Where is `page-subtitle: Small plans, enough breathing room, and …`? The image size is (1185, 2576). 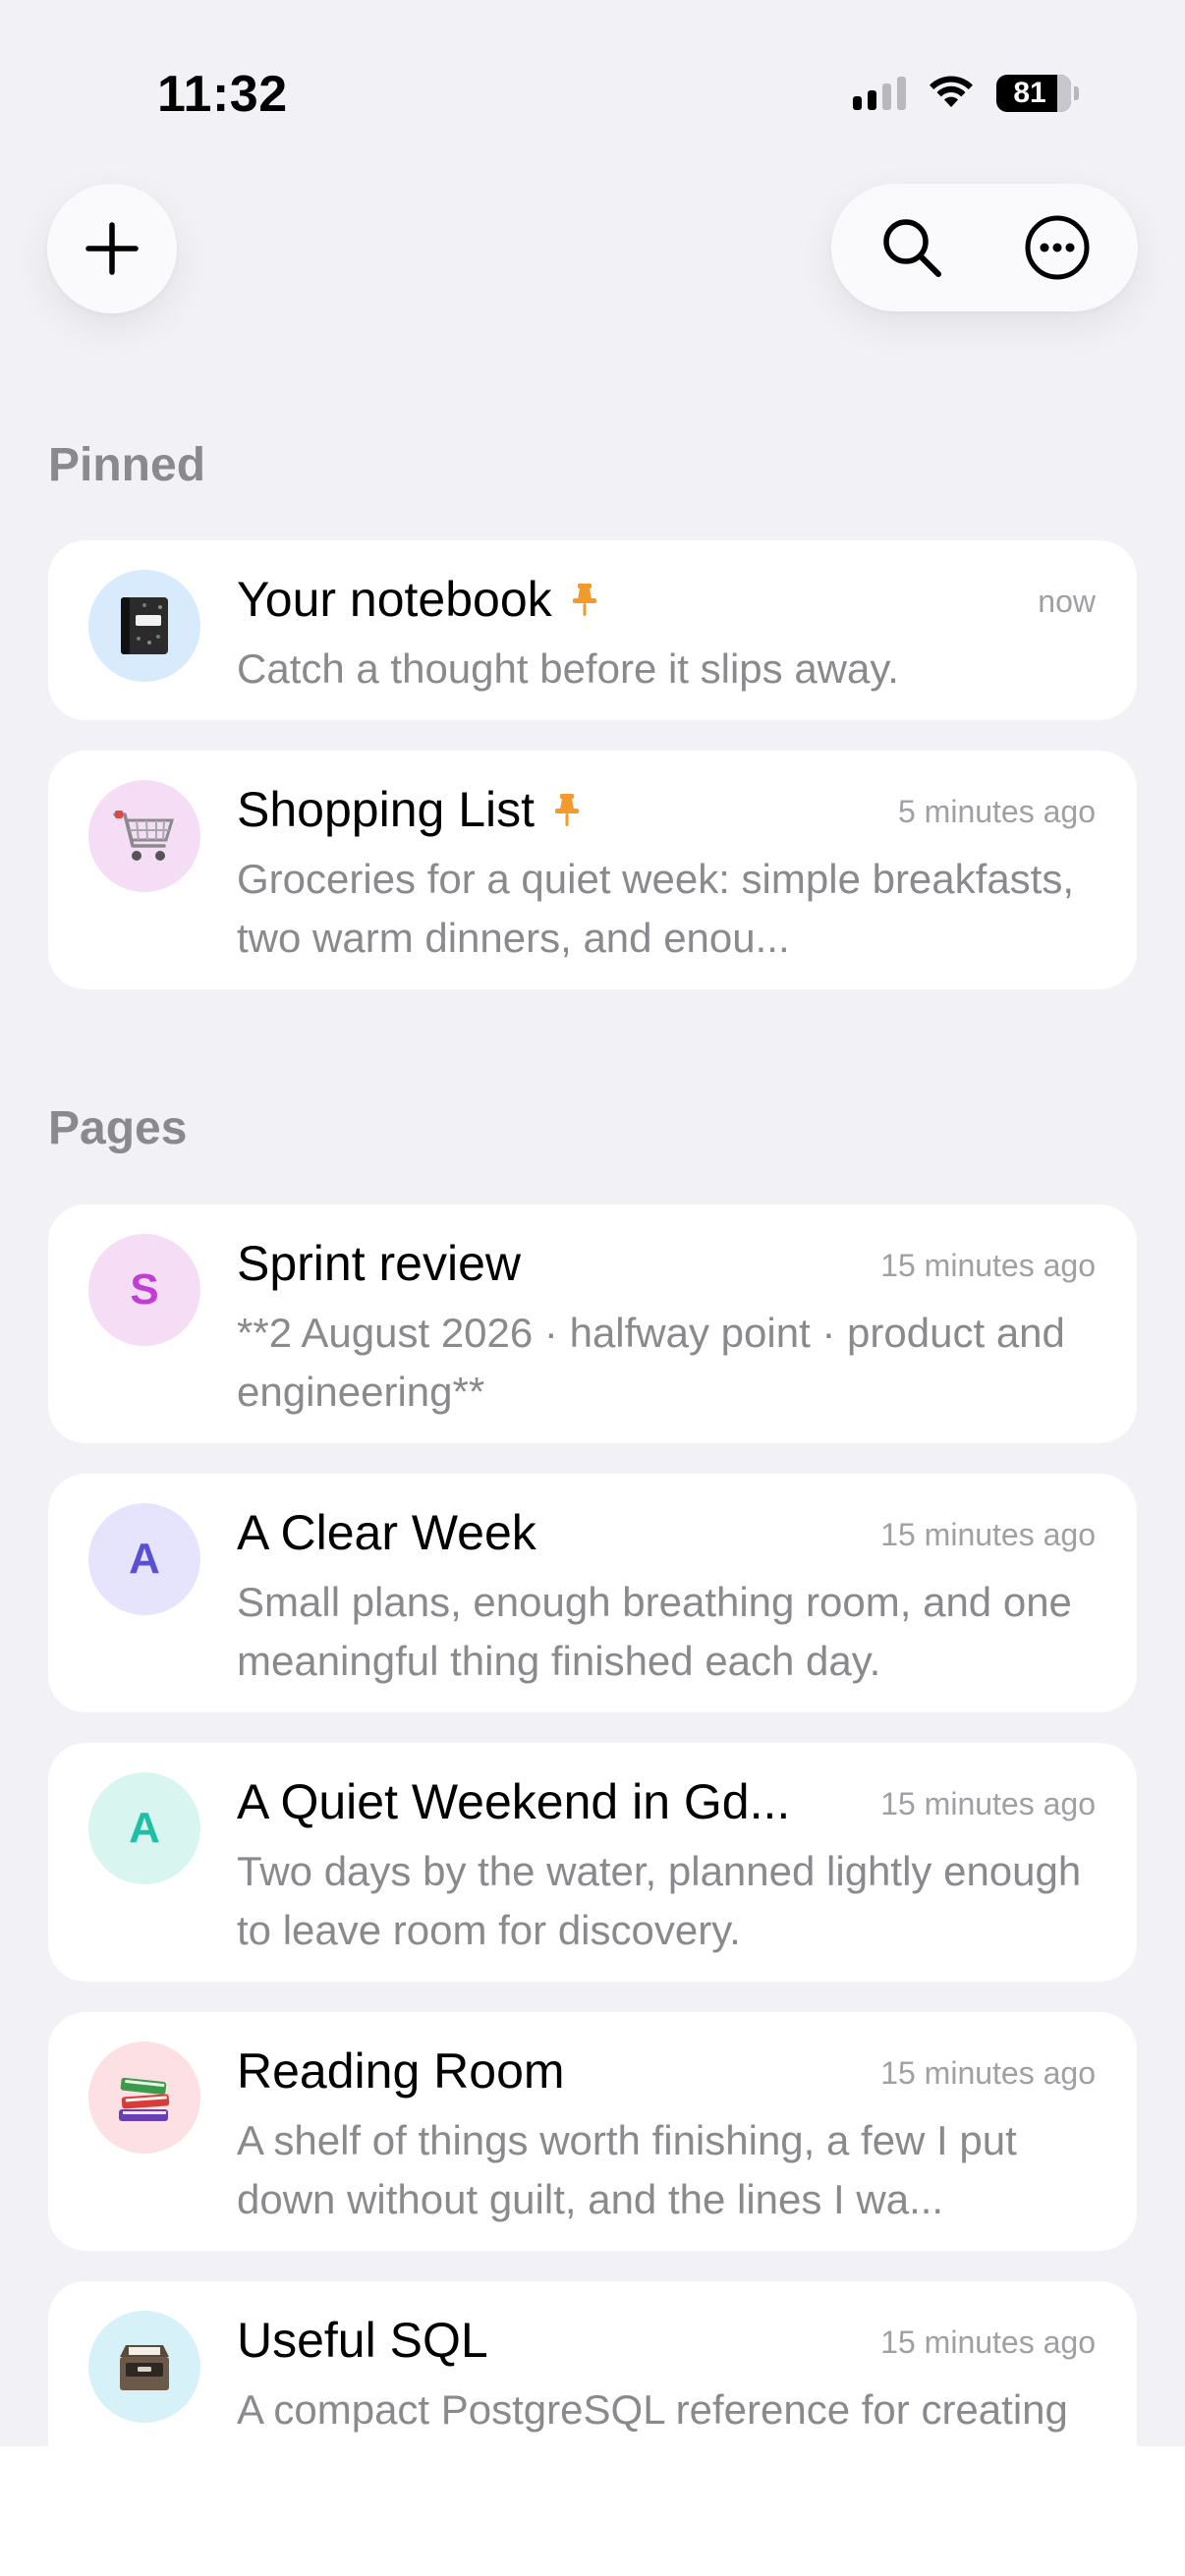
page-subtitle: Small plans, enough breathing room, and … is located at coordinates (655, 1631).